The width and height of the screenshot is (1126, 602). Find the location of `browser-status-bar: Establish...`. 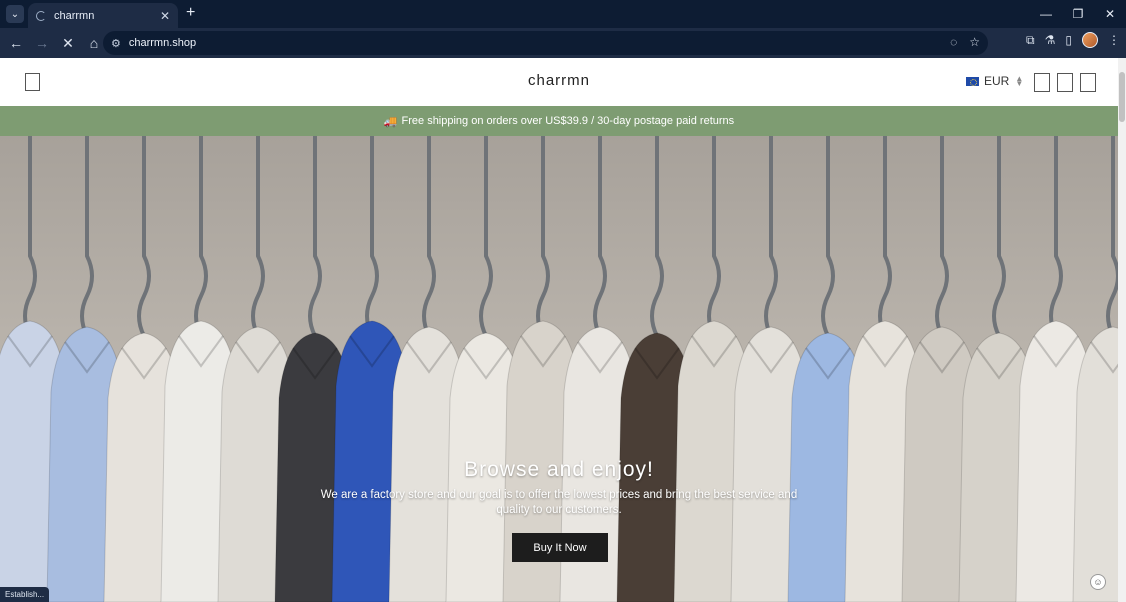

browser-status-bar: Establish... is located at coordinates (25, 594).